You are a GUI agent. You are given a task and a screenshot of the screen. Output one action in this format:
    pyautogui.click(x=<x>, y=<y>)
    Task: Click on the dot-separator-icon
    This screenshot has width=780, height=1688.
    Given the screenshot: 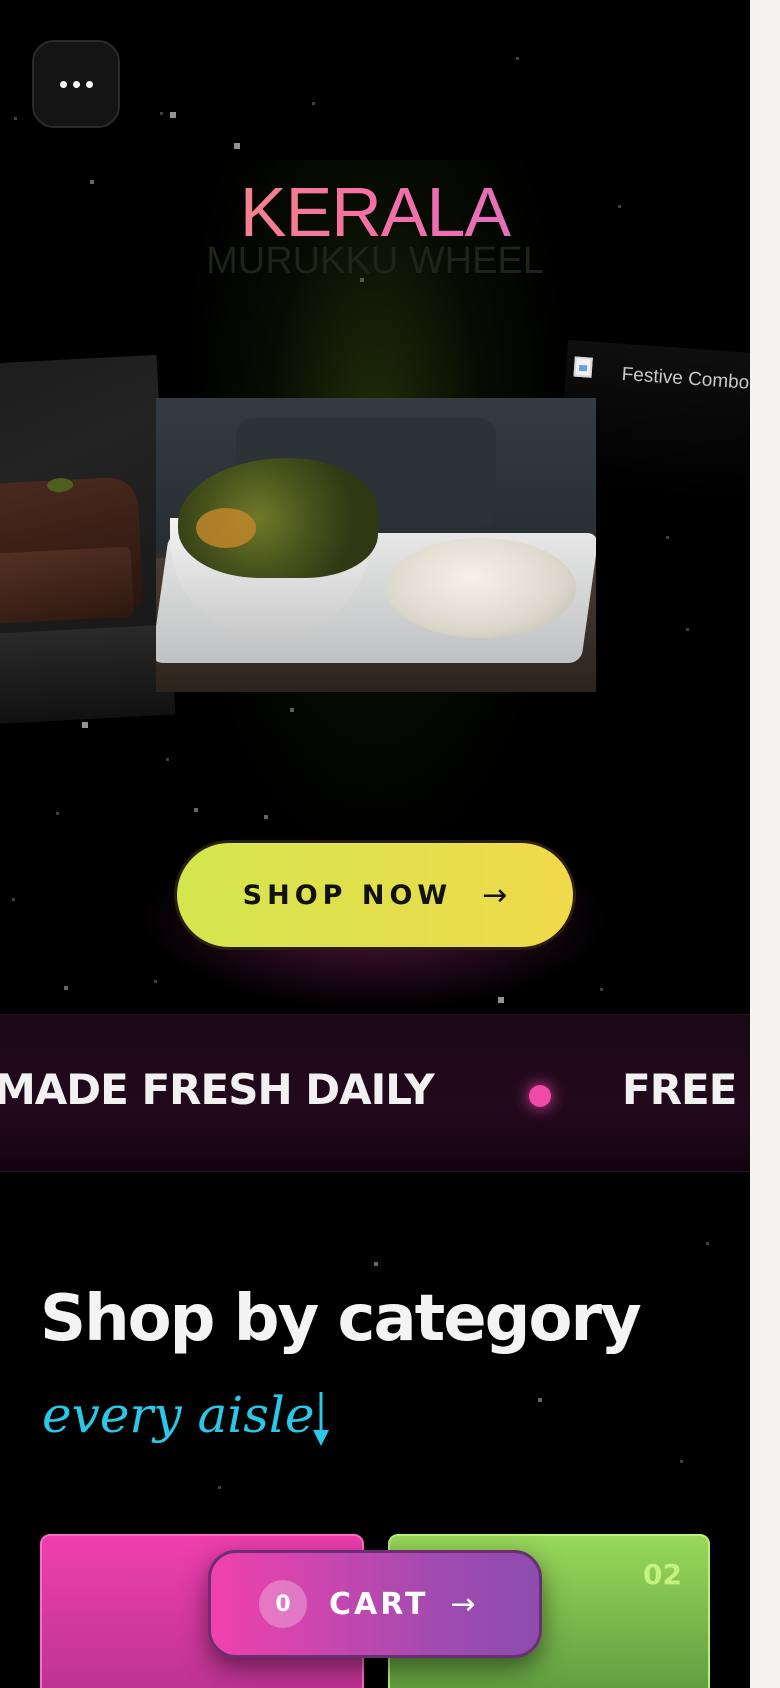 What is the action you would take?
    pyautogui.click(x=540, y=1096)
    